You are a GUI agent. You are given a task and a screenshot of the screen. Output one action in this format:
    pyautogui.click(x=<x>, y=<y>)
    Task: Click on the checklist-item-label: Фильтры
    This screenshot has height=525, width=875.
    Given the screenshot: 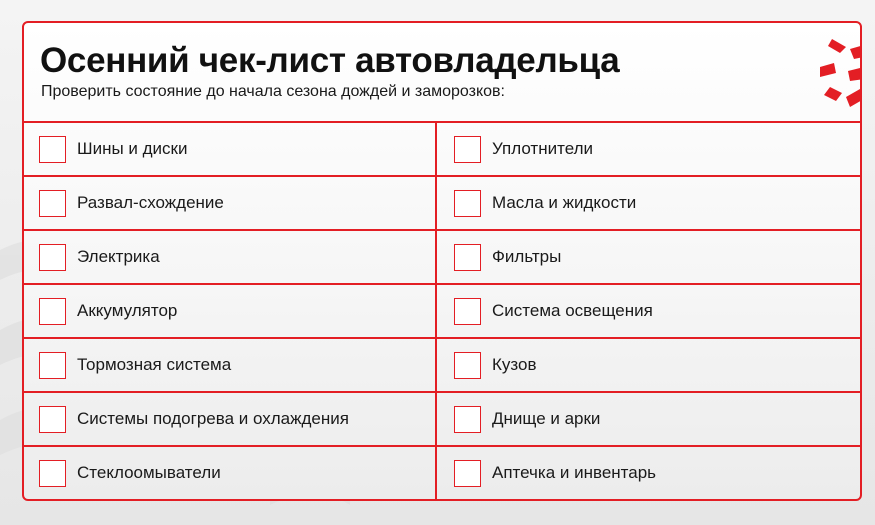 What is the action you would take?
    pyautogui.click(x=527, y=256)
    